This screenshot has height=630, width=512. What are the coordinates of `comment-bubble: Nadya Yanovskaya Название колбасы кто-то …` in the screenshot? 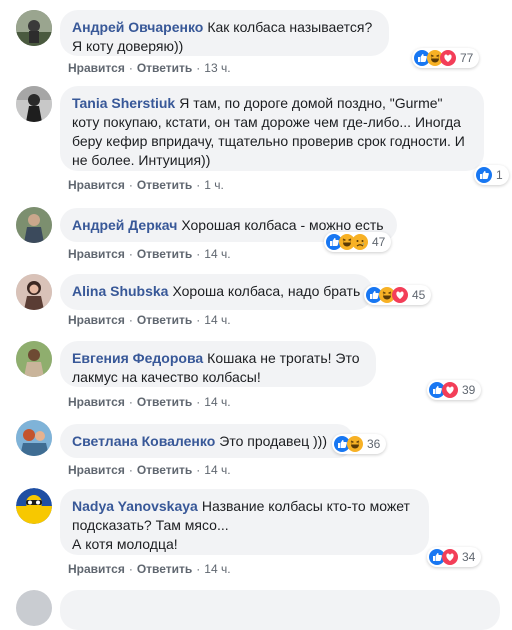 It's located at (244, 522).